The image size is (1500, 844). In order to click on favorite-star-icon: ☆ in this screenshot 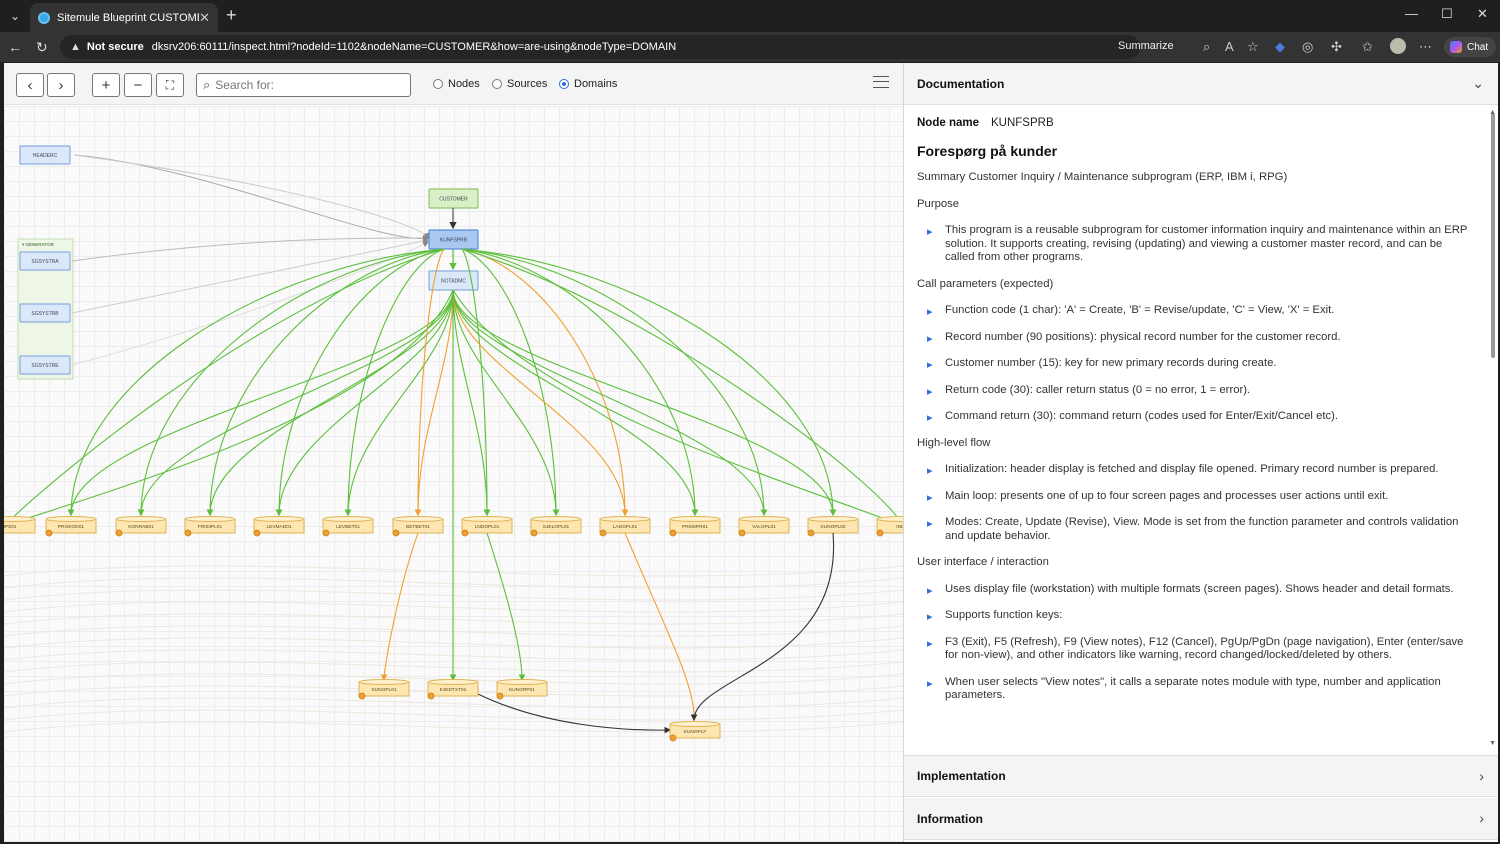, I will do `click(1253, 47)`.